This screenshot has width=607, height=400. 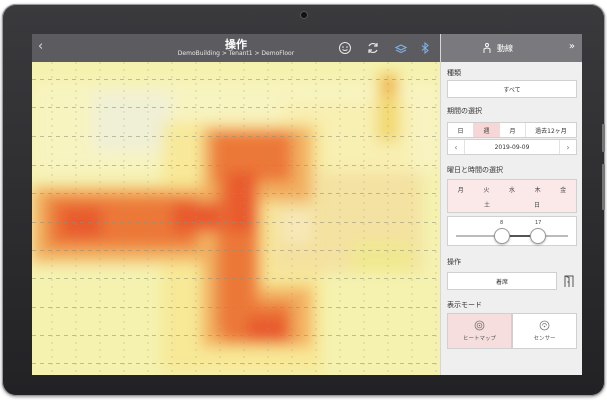 I want to click on door-icon, so click(x=569, y=281).